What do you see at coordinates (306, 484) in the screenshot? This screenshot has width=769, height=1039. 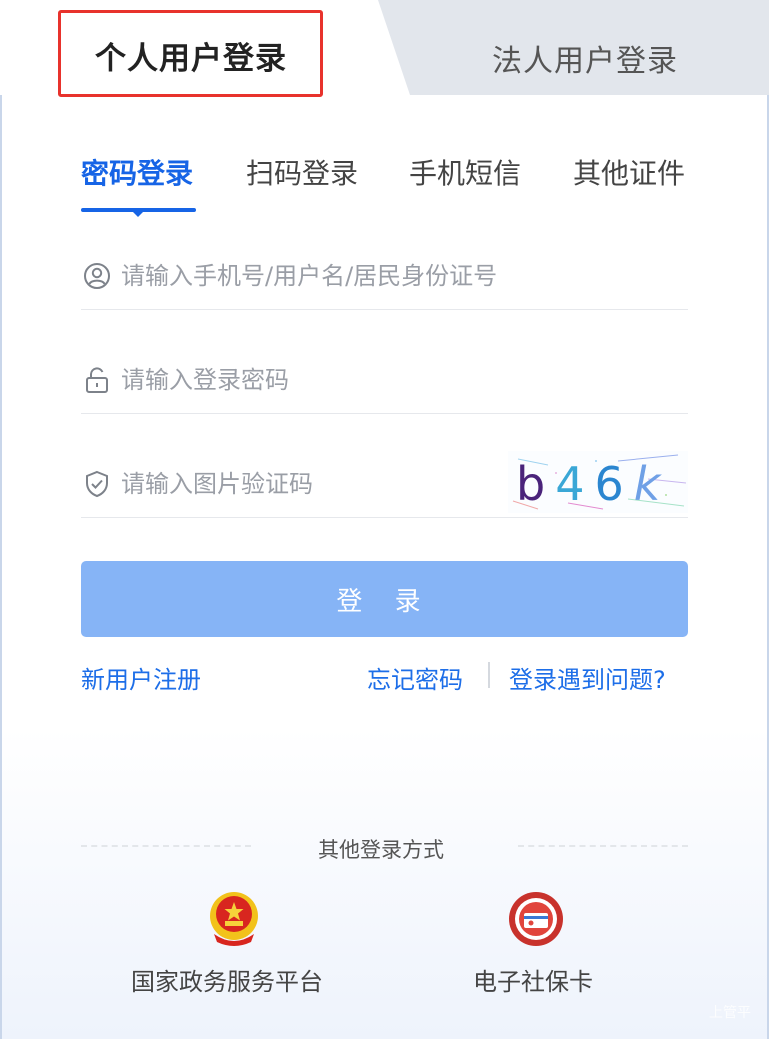 I see `captcha-input` at bounding box center [306, 484].